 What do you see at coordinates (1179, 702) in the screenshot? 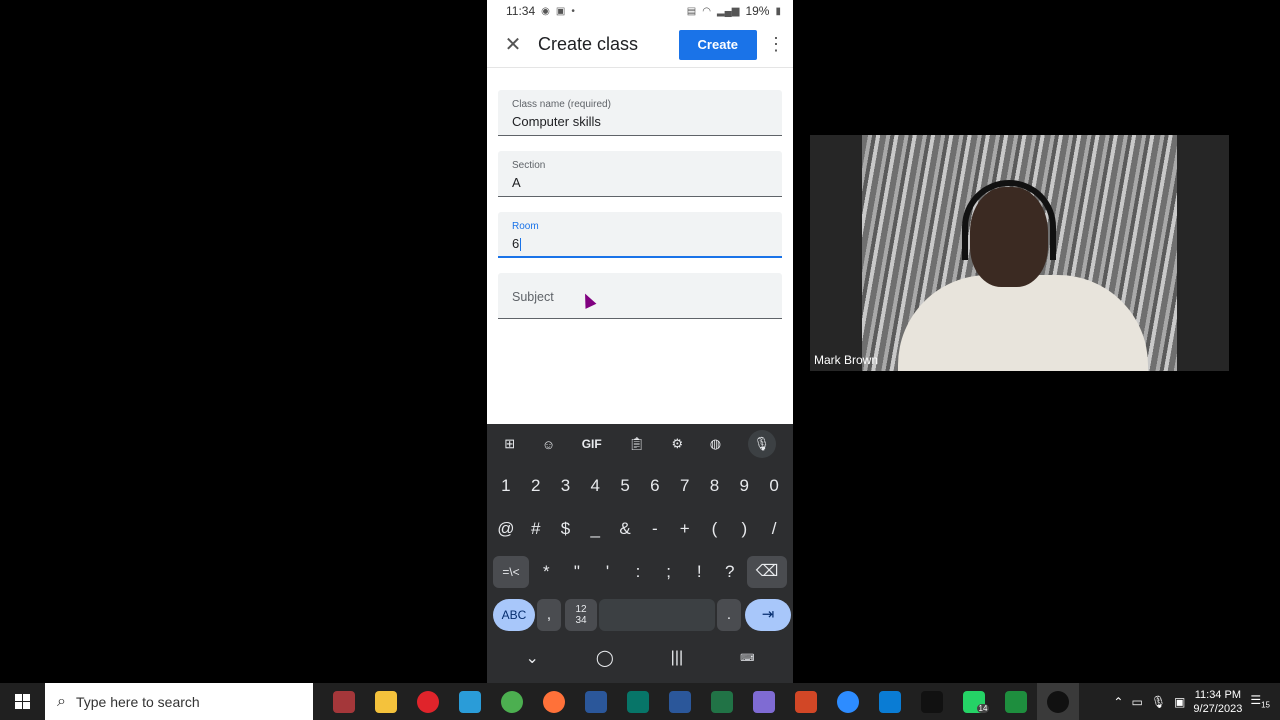
I see `network-icon: ▣` at bounding box center [1179, 702].